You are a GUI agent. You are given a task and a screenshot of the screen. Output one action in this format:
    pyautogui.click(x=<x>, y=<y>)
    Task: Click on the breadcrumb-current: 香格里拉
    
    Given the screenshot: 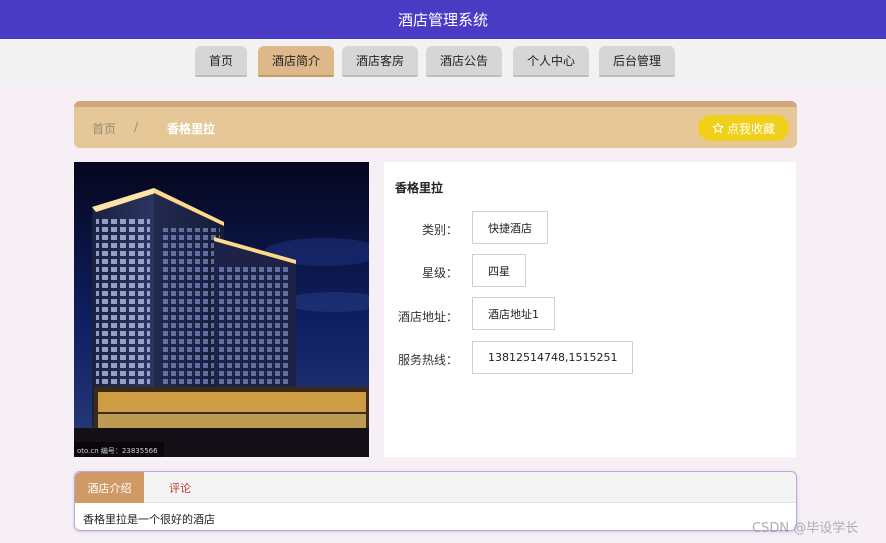 What is the action you would take?
    pyautogui.click(x=191, y=129)
    